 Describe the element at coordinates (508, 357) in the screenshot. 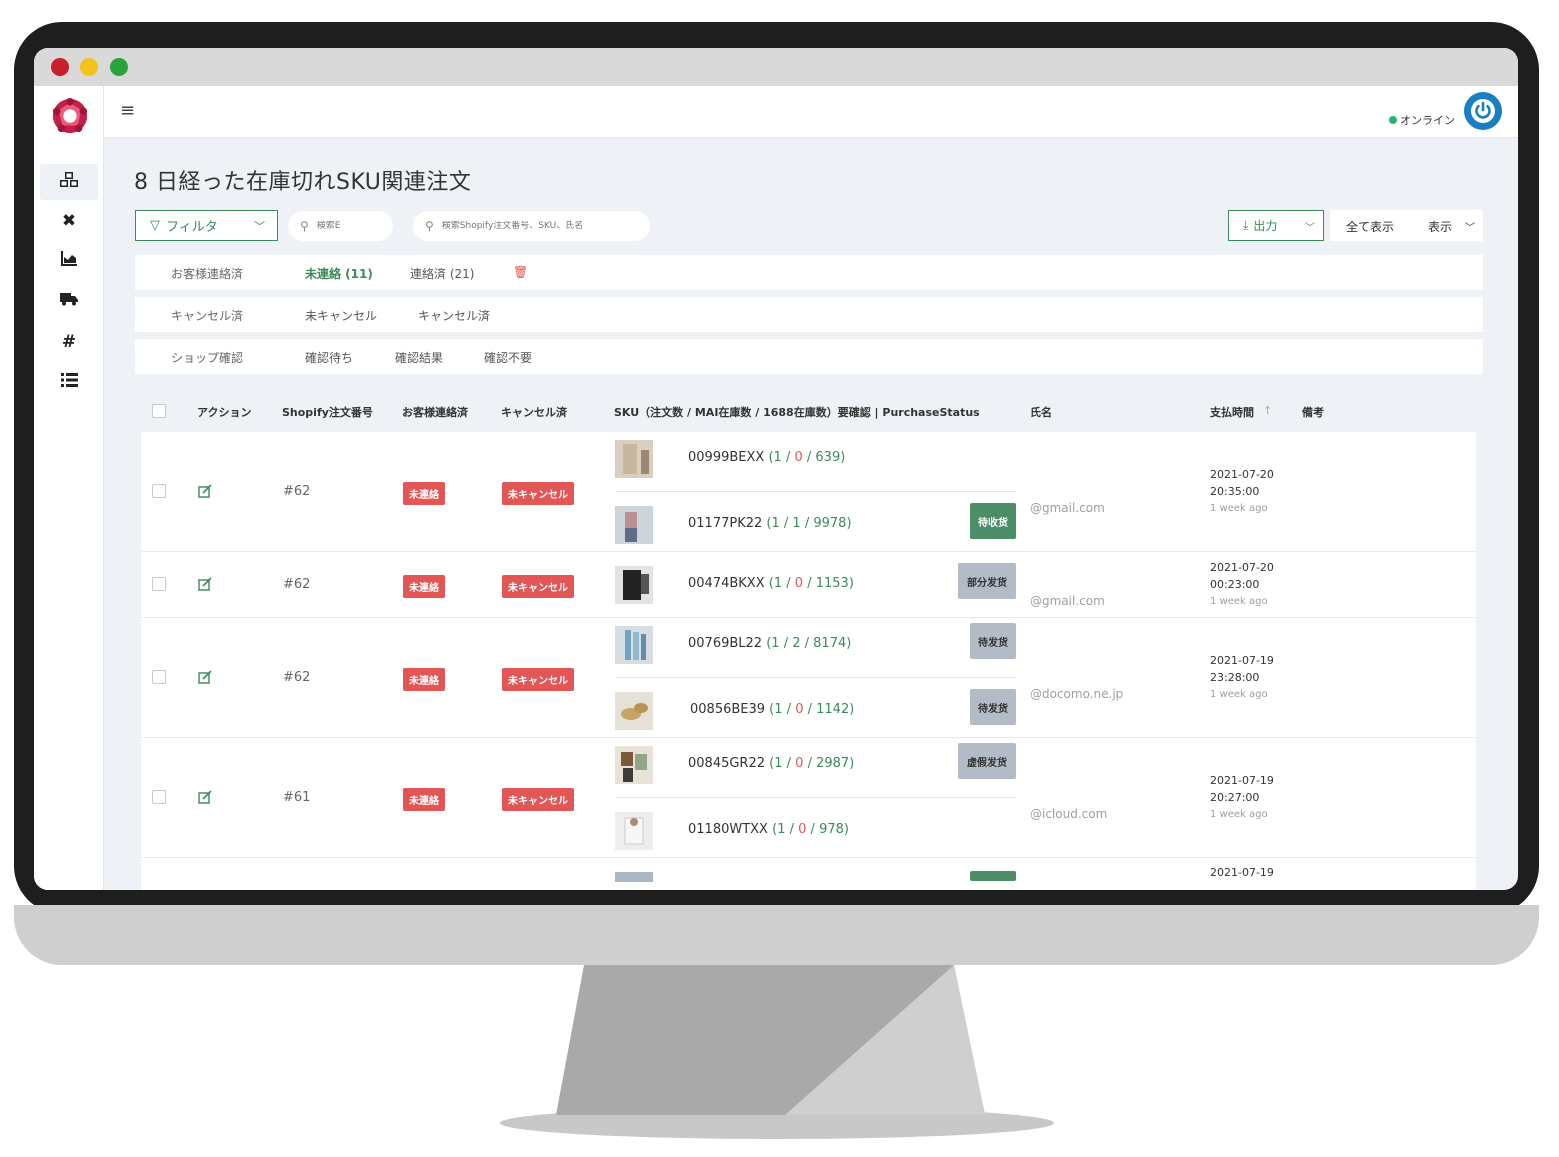

I see `filter-no-confirmation: 確認不要` at that location.